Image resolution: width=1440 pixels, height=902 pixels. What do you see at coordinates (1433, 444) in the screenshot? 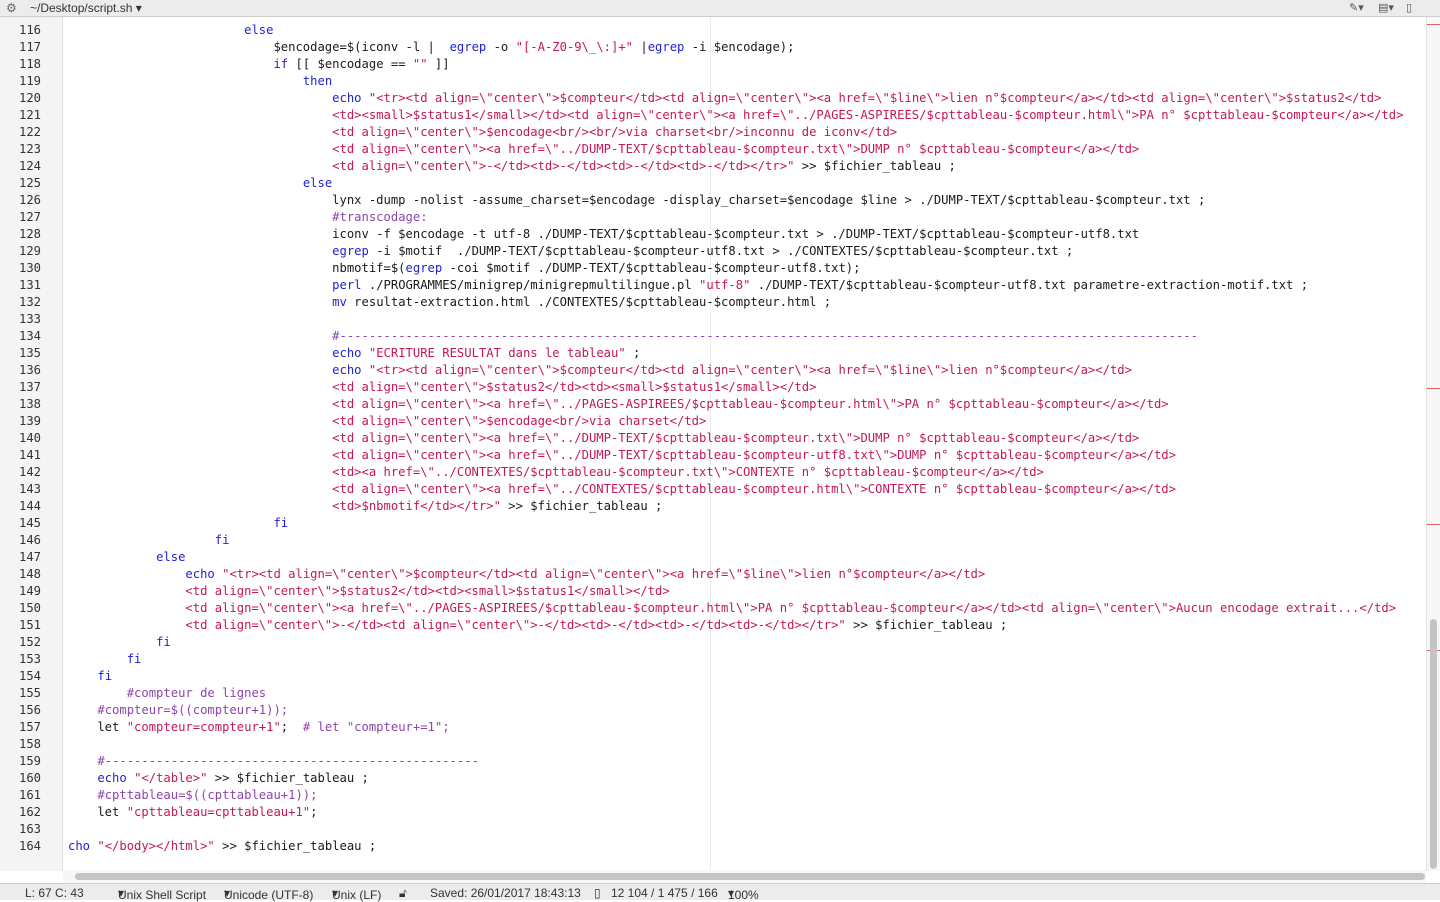
I see `vertical-scrollbar` at bounding box center [1433, 444].